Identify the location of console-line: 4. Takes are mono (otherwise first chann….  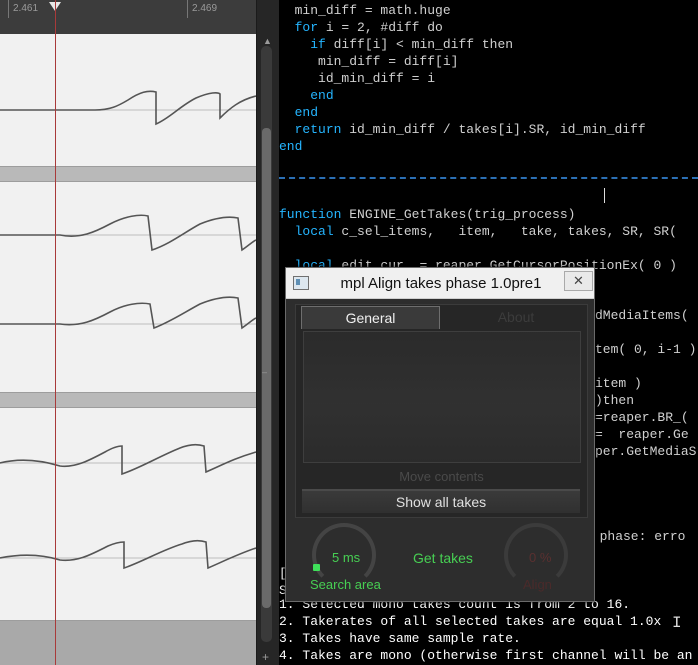
(486, 655).